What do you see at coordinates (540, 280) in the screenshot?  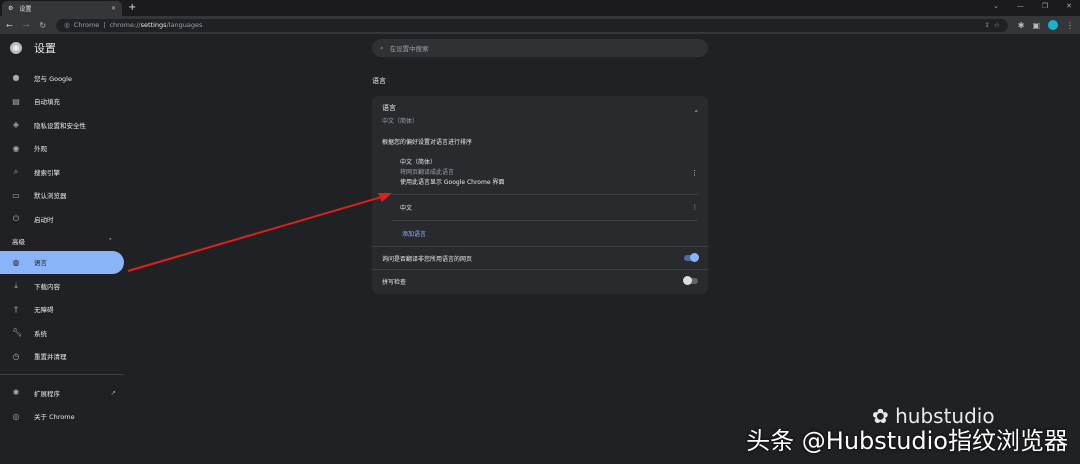 I see `spellcheck-row: 拼写检查` at bounding box center [540, 280].